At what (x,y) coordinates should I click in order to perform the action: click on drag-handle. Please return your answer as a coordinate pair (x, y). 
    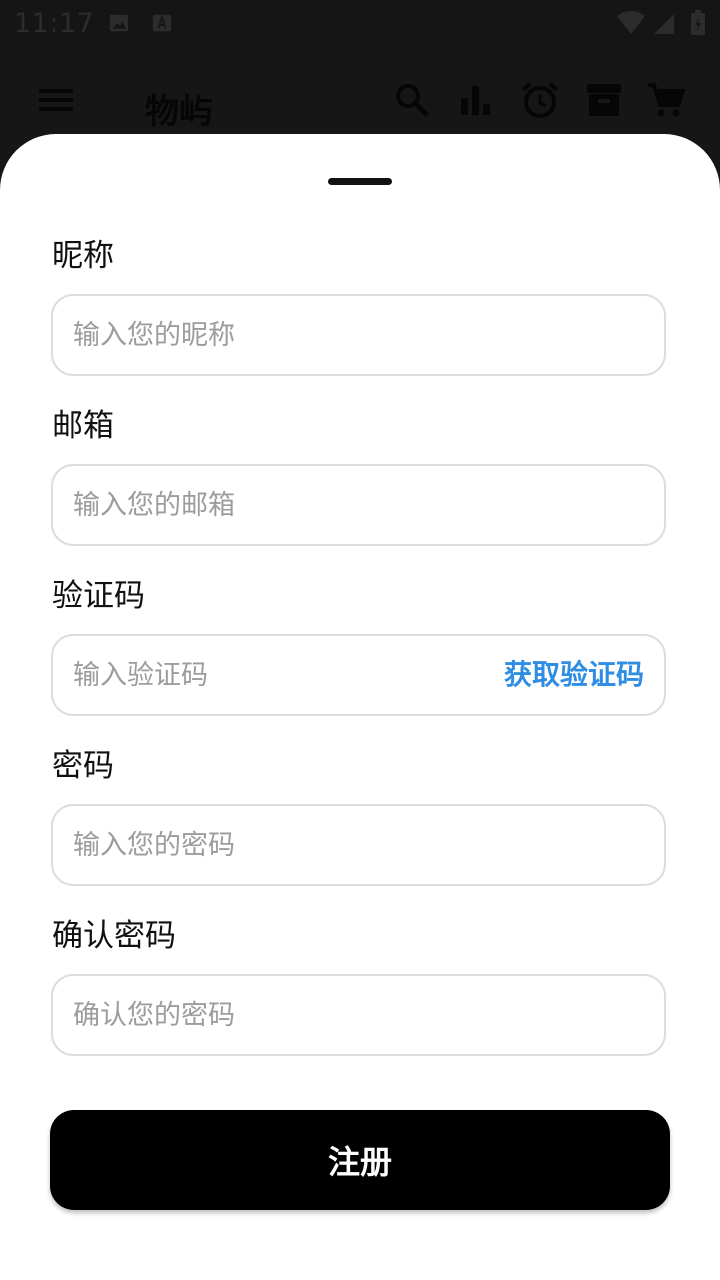
    Looking at the image, I should click on (360, 181).